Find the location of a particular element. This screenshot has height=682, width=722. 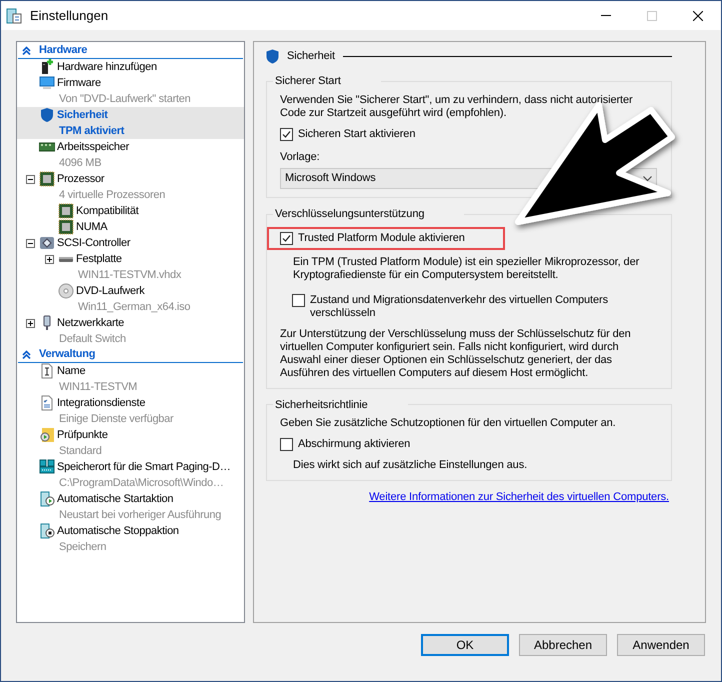

monitor-icon is located at coordinates (47, 83).